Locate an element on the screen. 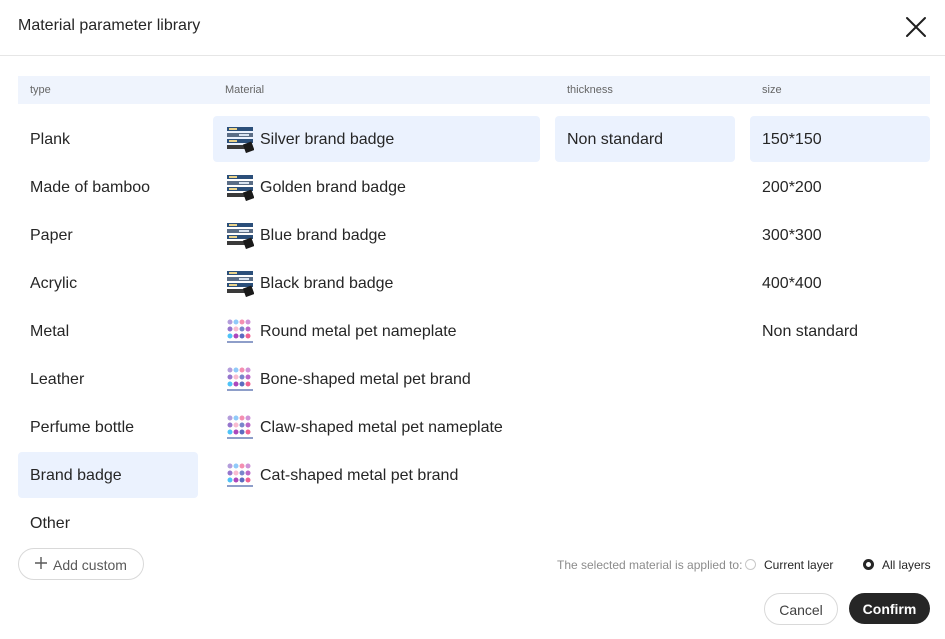 This screenshot has height=639, width=945. size-label: 200*200 is located at coordinates (792, 187).